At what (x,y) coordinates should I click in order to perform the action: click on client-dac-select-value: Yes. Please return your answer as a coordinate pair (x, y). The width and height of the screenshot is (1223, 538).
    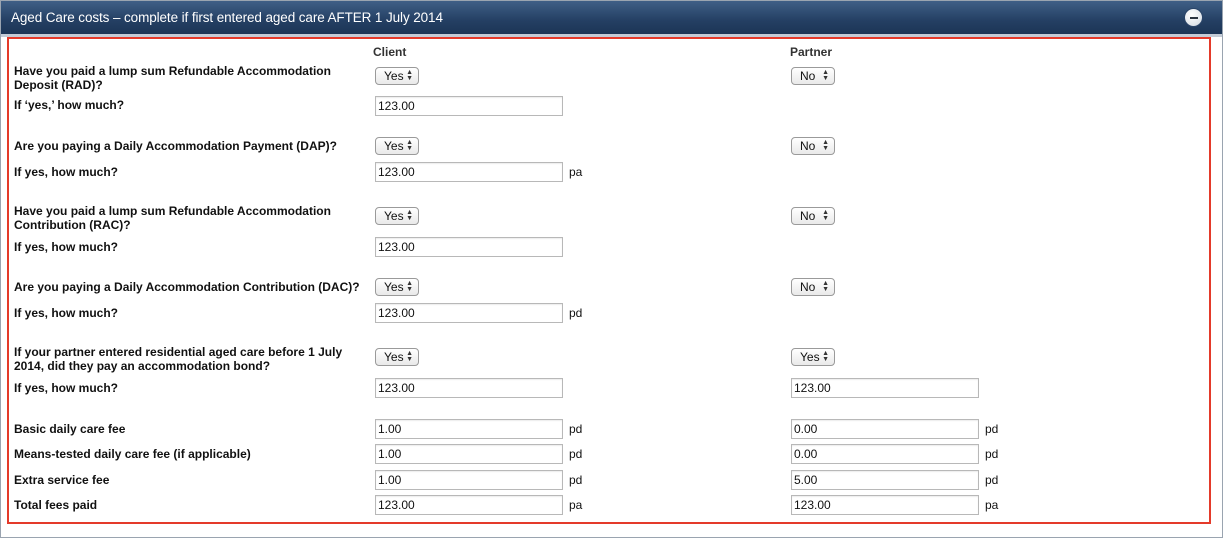
    Looking at the image, I should click on (394, 287).